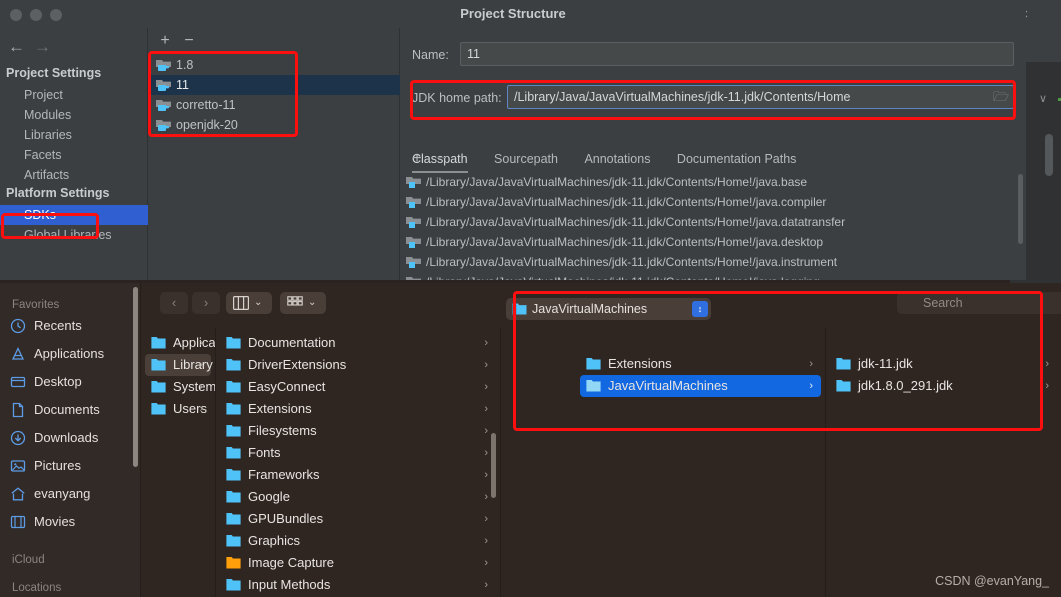  Describe the element at coordinates (943, 364) in the screenshot. I see `finder-item: jdk-11.jdk ›` at that location.